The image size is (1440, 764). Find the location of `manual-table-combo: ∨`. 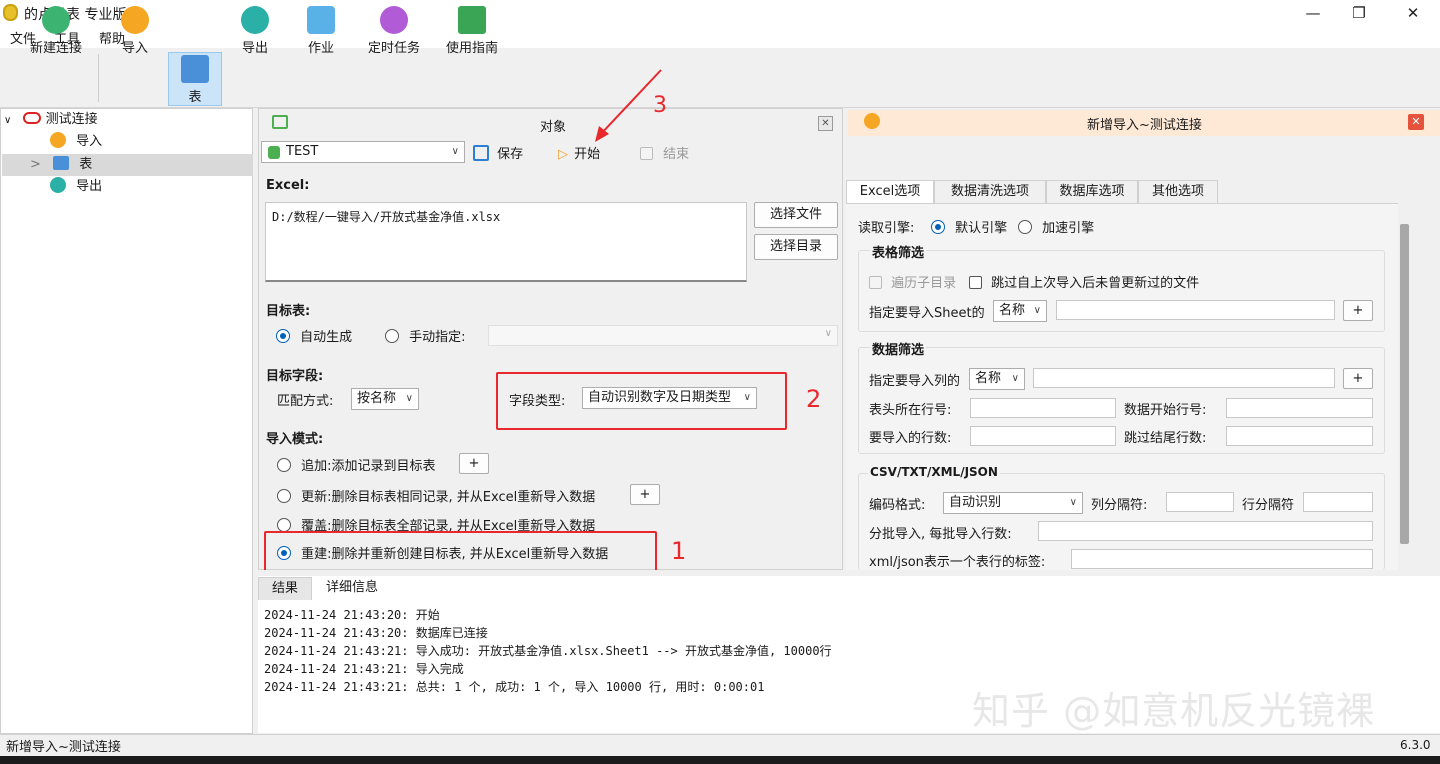

manual-table-combo: ∨ is located at coordinates (663, 335).